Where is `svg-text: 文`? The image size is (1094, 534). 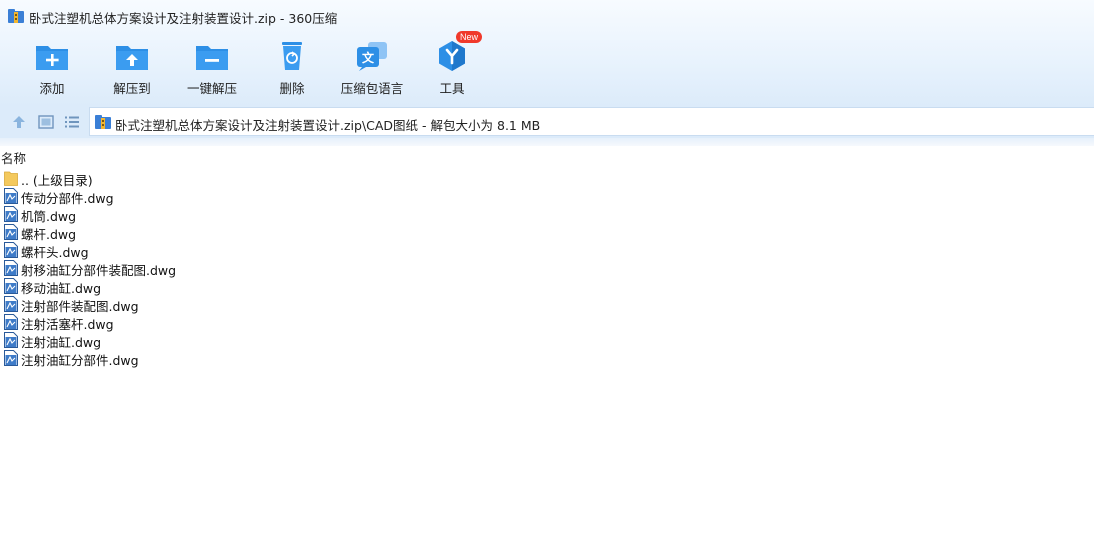 svg-text: 文 is located at coordinates (368, 57).